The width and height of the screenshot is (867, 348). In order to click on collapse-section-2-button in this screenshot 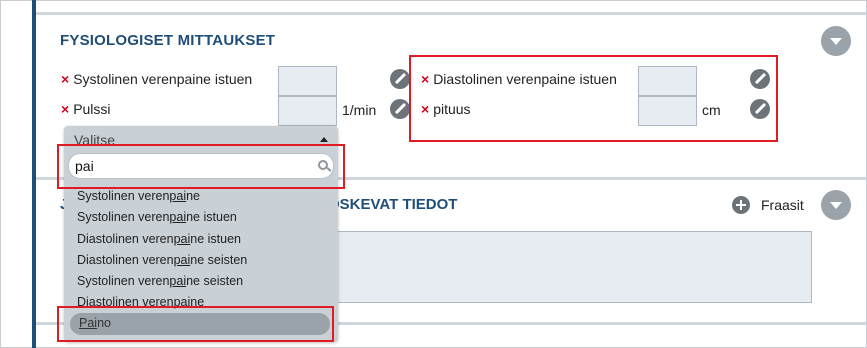, I will do `click(836, 205)`.